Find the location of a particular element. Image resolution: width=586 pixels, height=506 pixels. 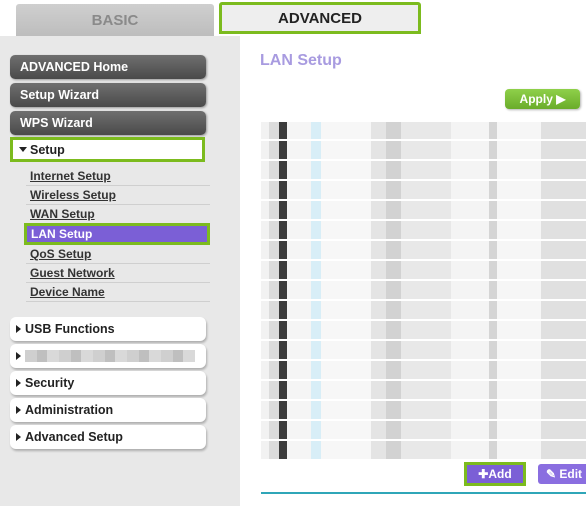

sidebar-section-usb-functions: USB Functions is located at coordinates (108, 329).